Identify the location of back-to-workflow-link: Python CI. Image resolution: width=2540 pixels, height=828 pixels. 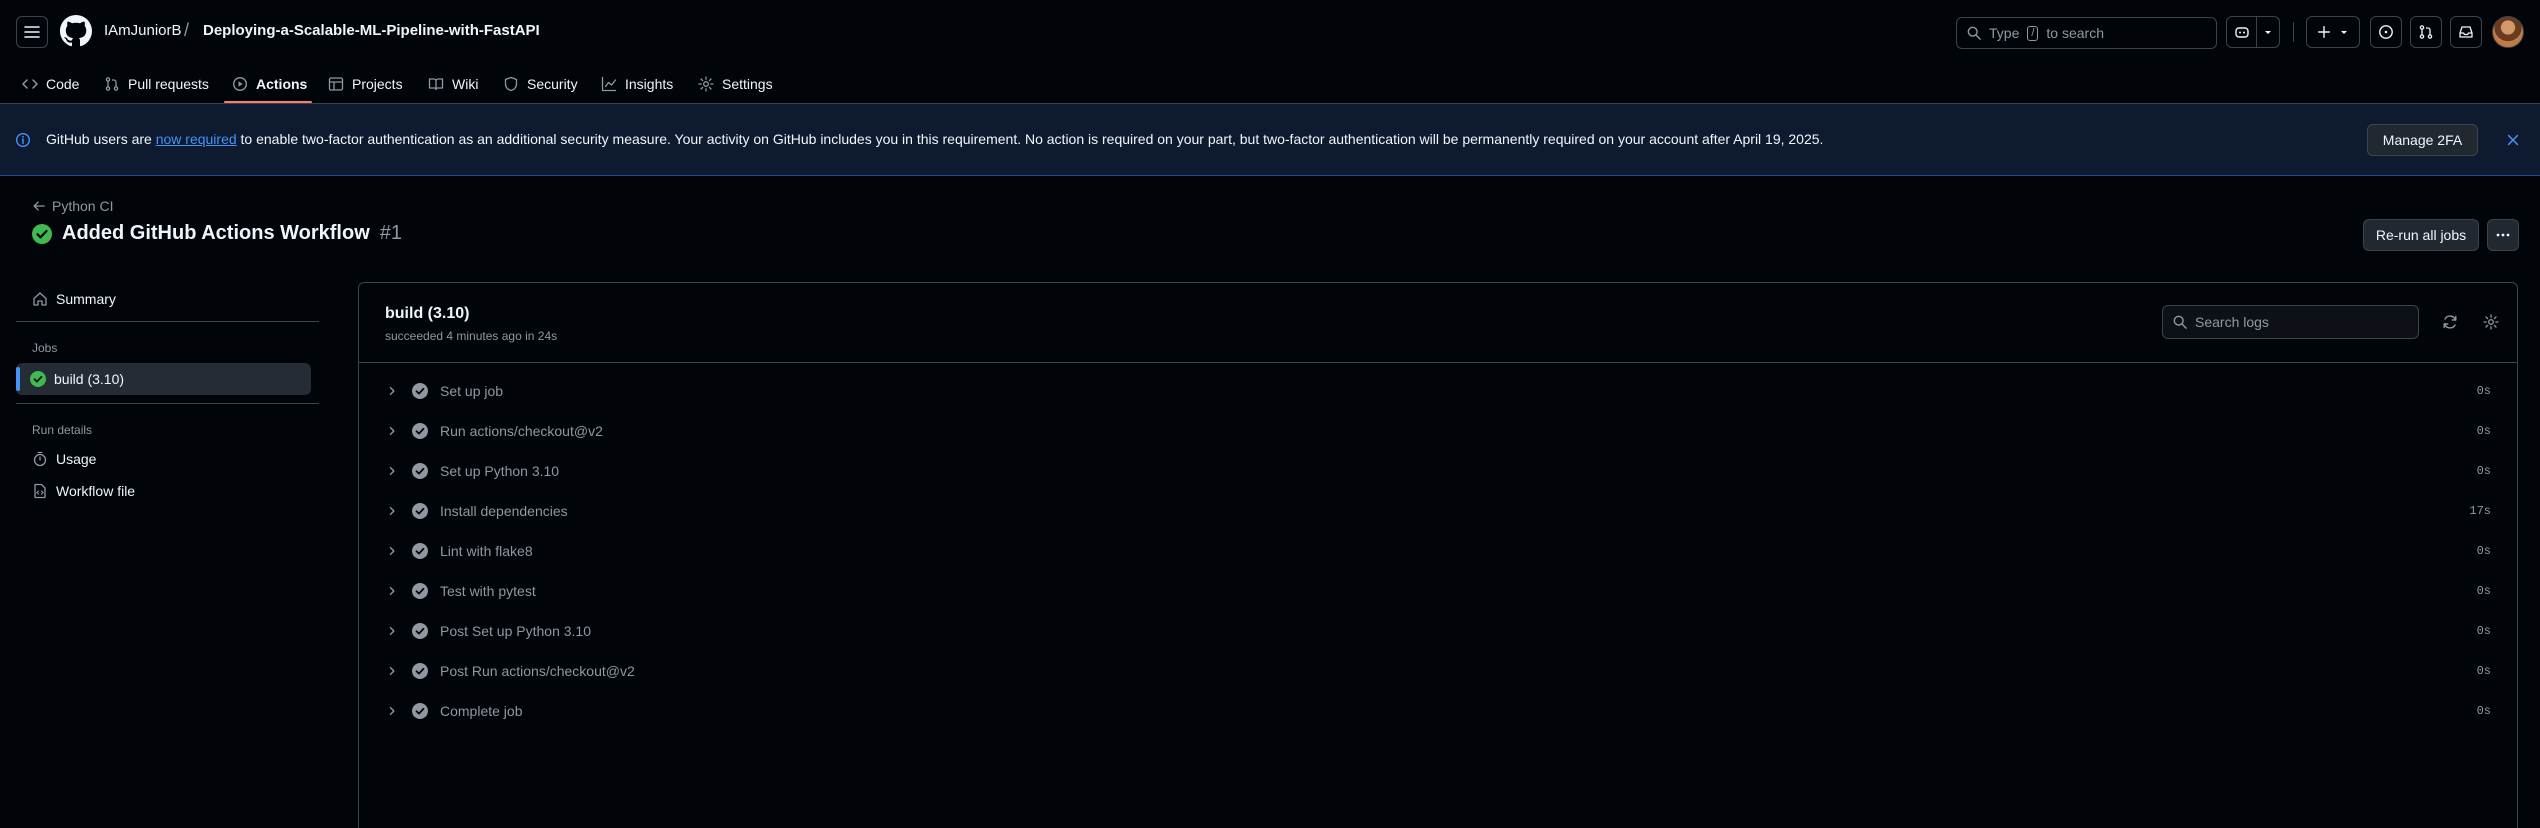
(72, 206).